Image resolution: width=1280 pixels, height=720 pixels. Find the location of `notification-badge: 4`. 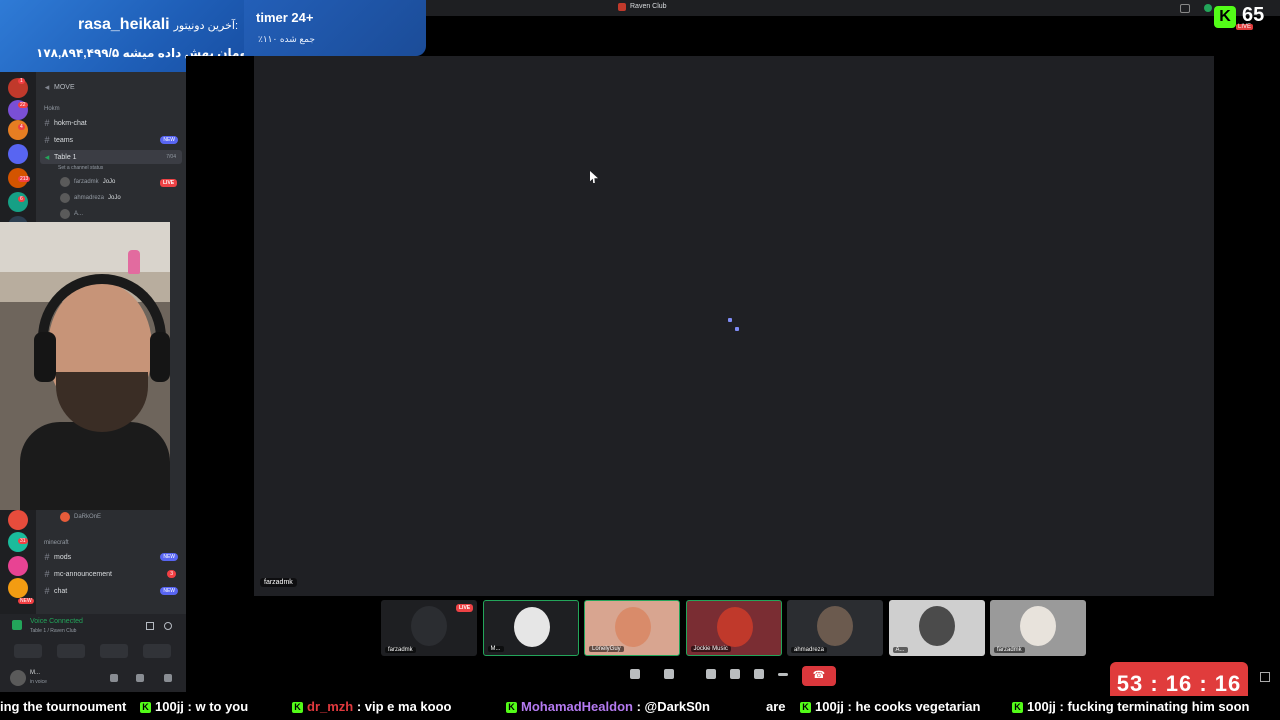

notification-badge: 4 is located at coordinates (21, 127).